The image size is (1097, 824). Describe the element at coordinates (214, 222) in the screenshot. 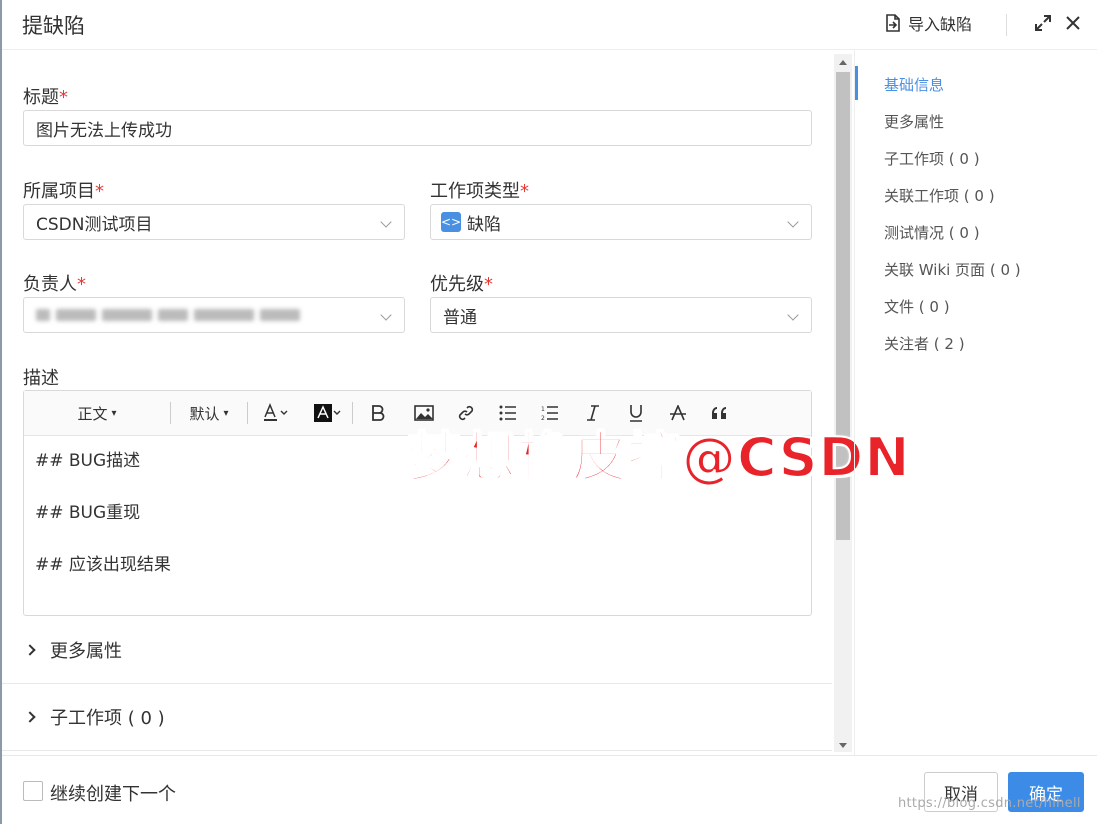

I see `project-select: CSDN测试项目` at that location.